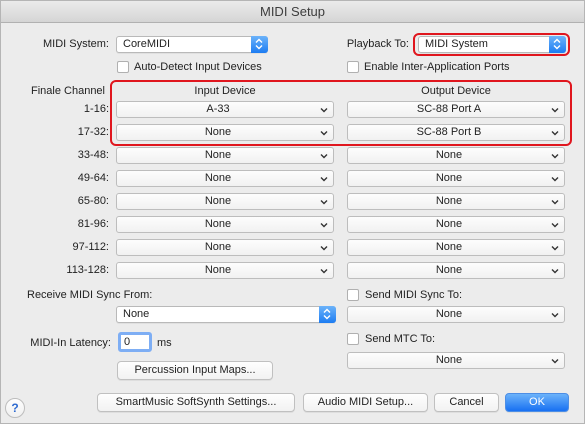 This screenshot has height=424, width=585. Describe the element at coordinates (449, 109) in the screenshot. I see `output-device-value: SC-88 Port A` at that location.